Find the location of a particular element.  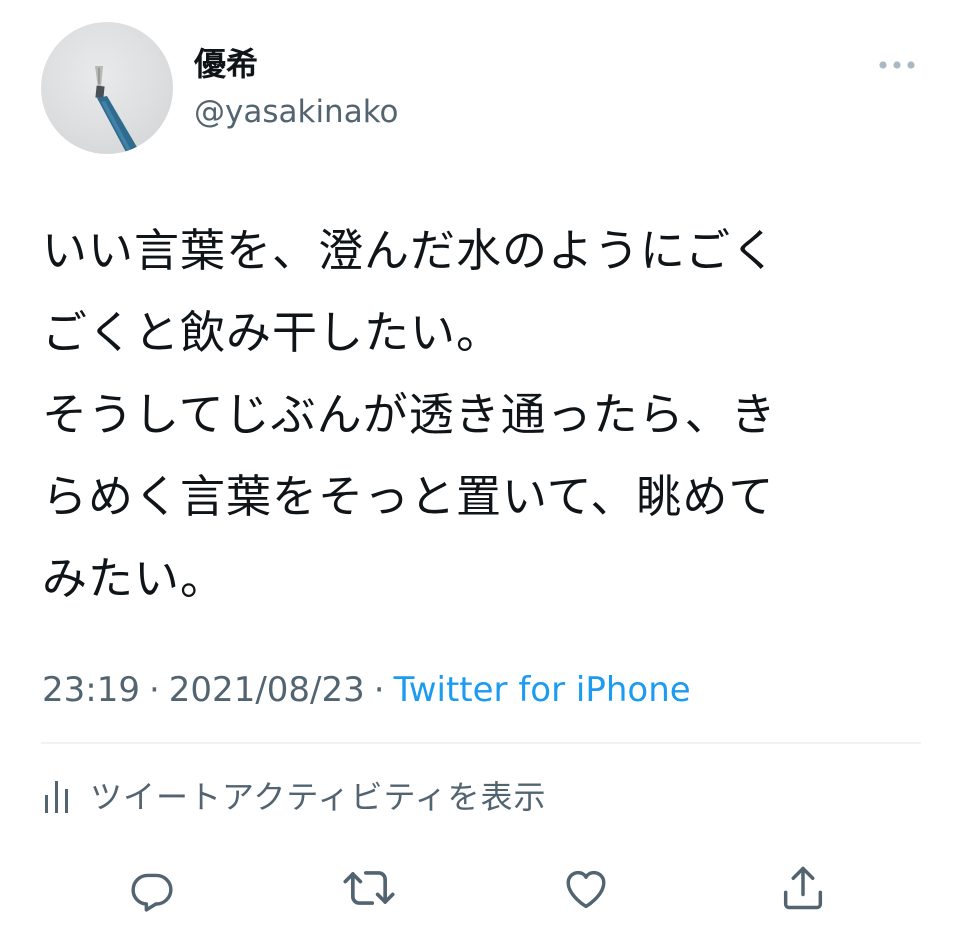

divider is located at coordinates (481, 743).